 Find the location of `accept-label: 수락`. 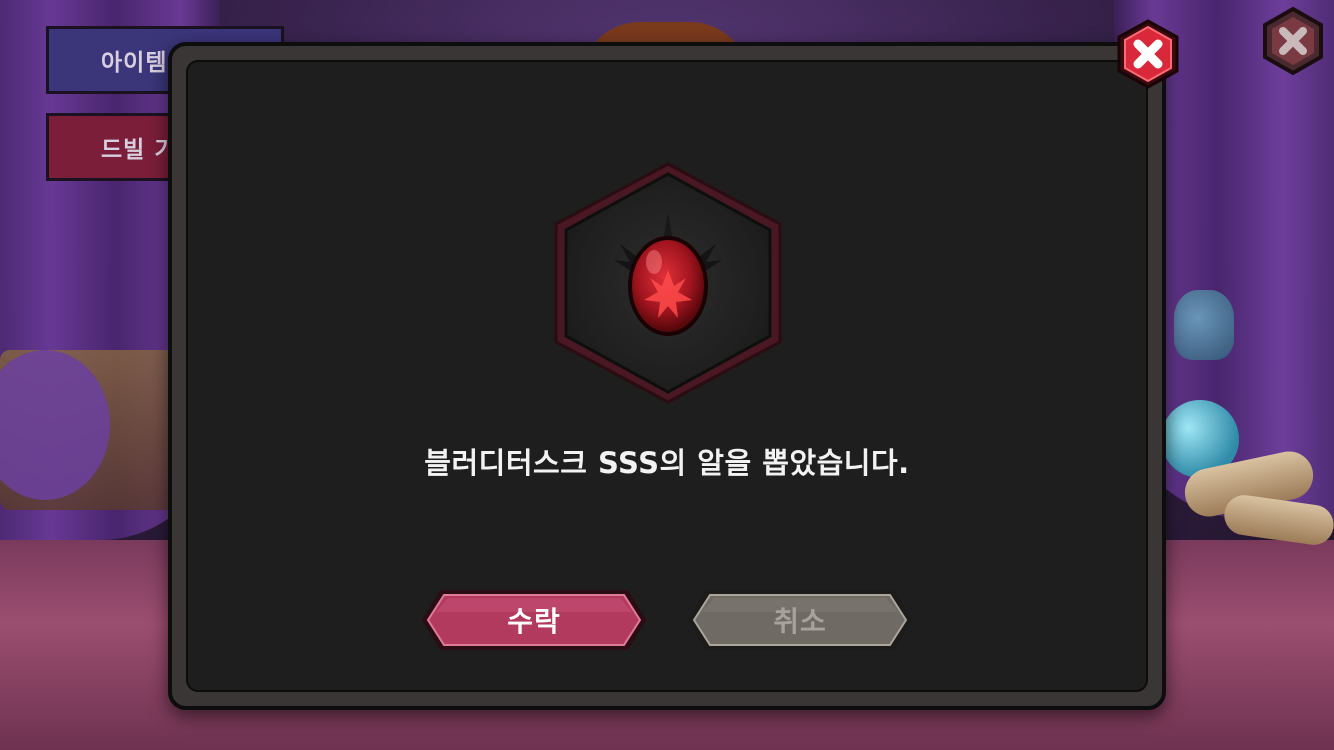

accept-label: 수락 is located at coordinates (534, 621).